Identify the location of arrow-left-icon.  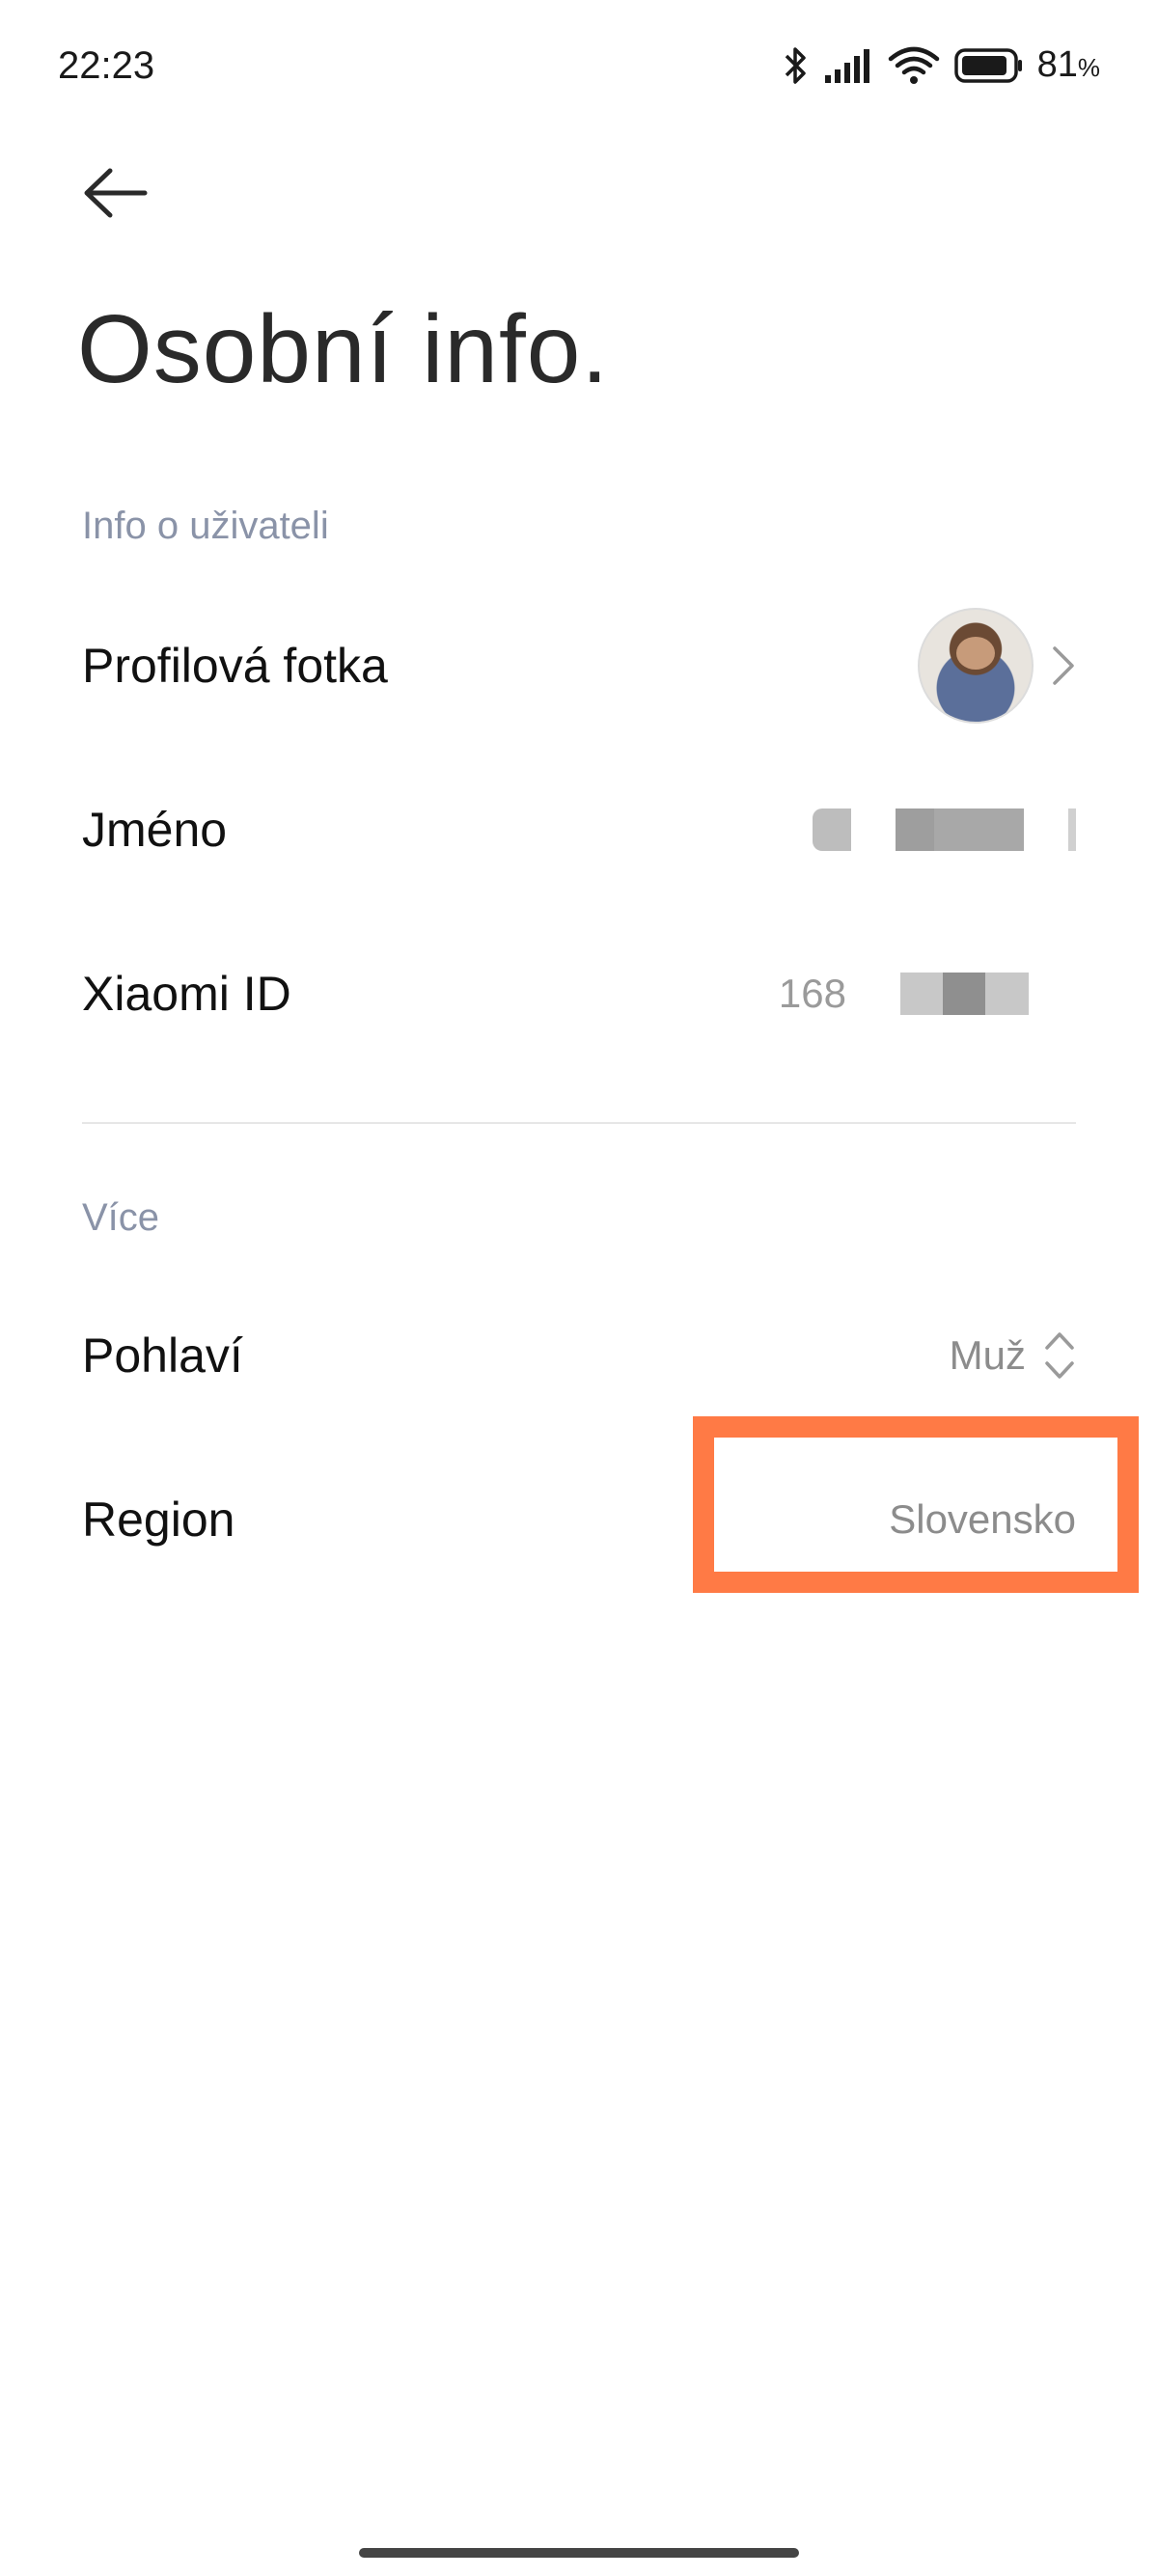
(116, 193).